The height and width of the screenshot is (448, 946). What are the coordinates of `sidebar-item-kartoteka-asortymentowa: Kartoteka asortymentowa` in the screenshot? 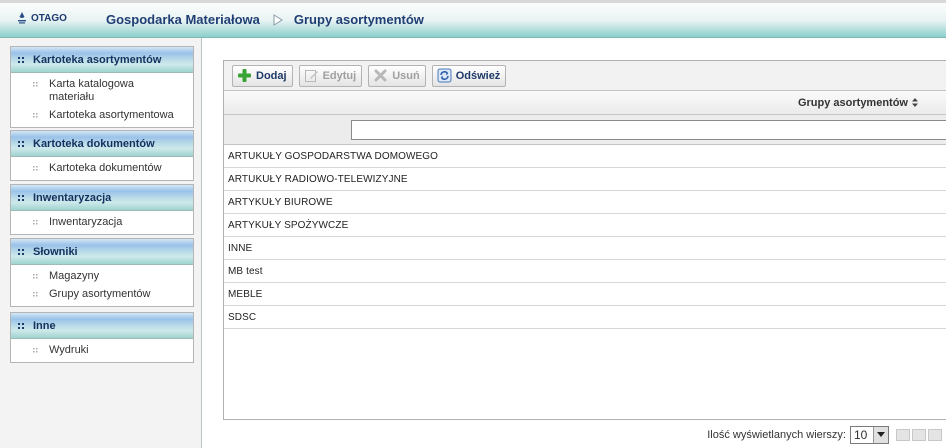 It's located at (102, 116).